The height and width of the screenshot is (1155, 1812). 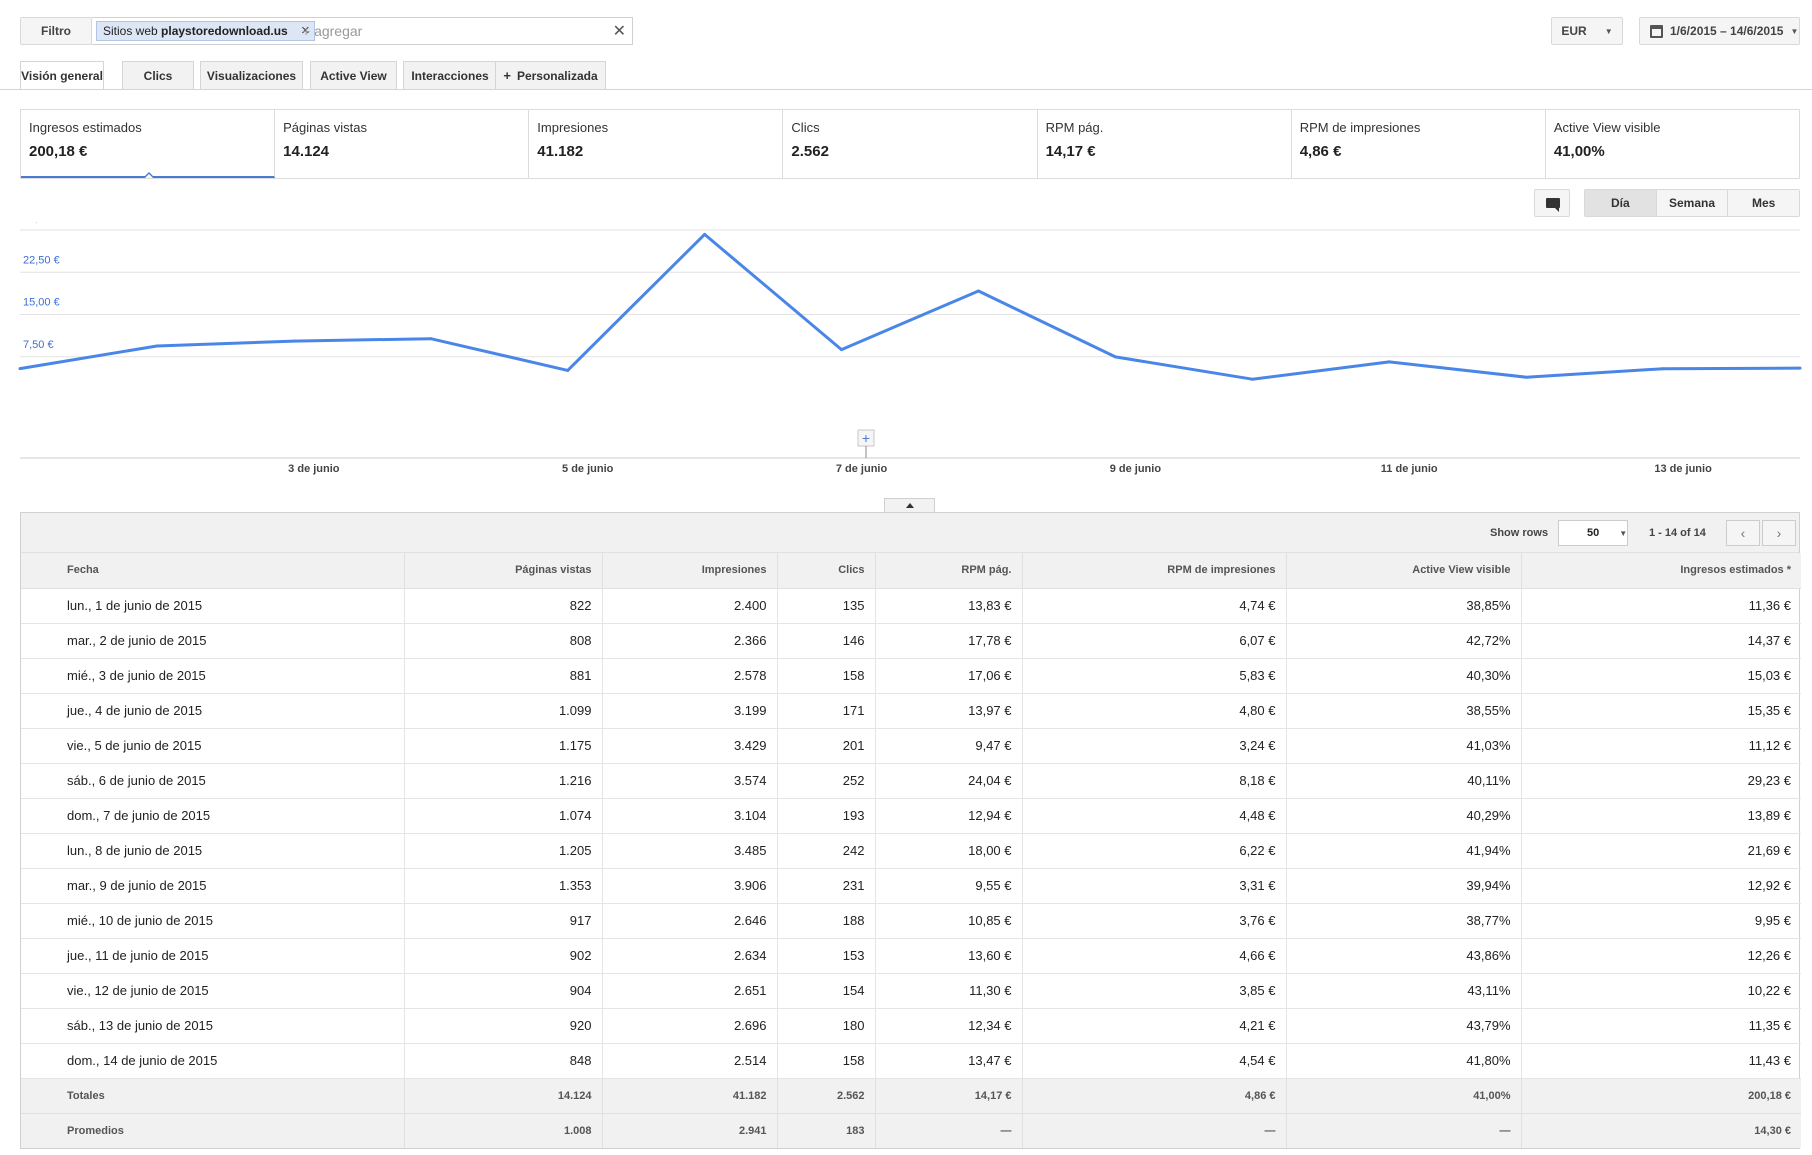 What do you see at coordinates (1661, 886) in the screenshot?
I see `table-cell: 12,92 €` at bounding box center [1661, 886].